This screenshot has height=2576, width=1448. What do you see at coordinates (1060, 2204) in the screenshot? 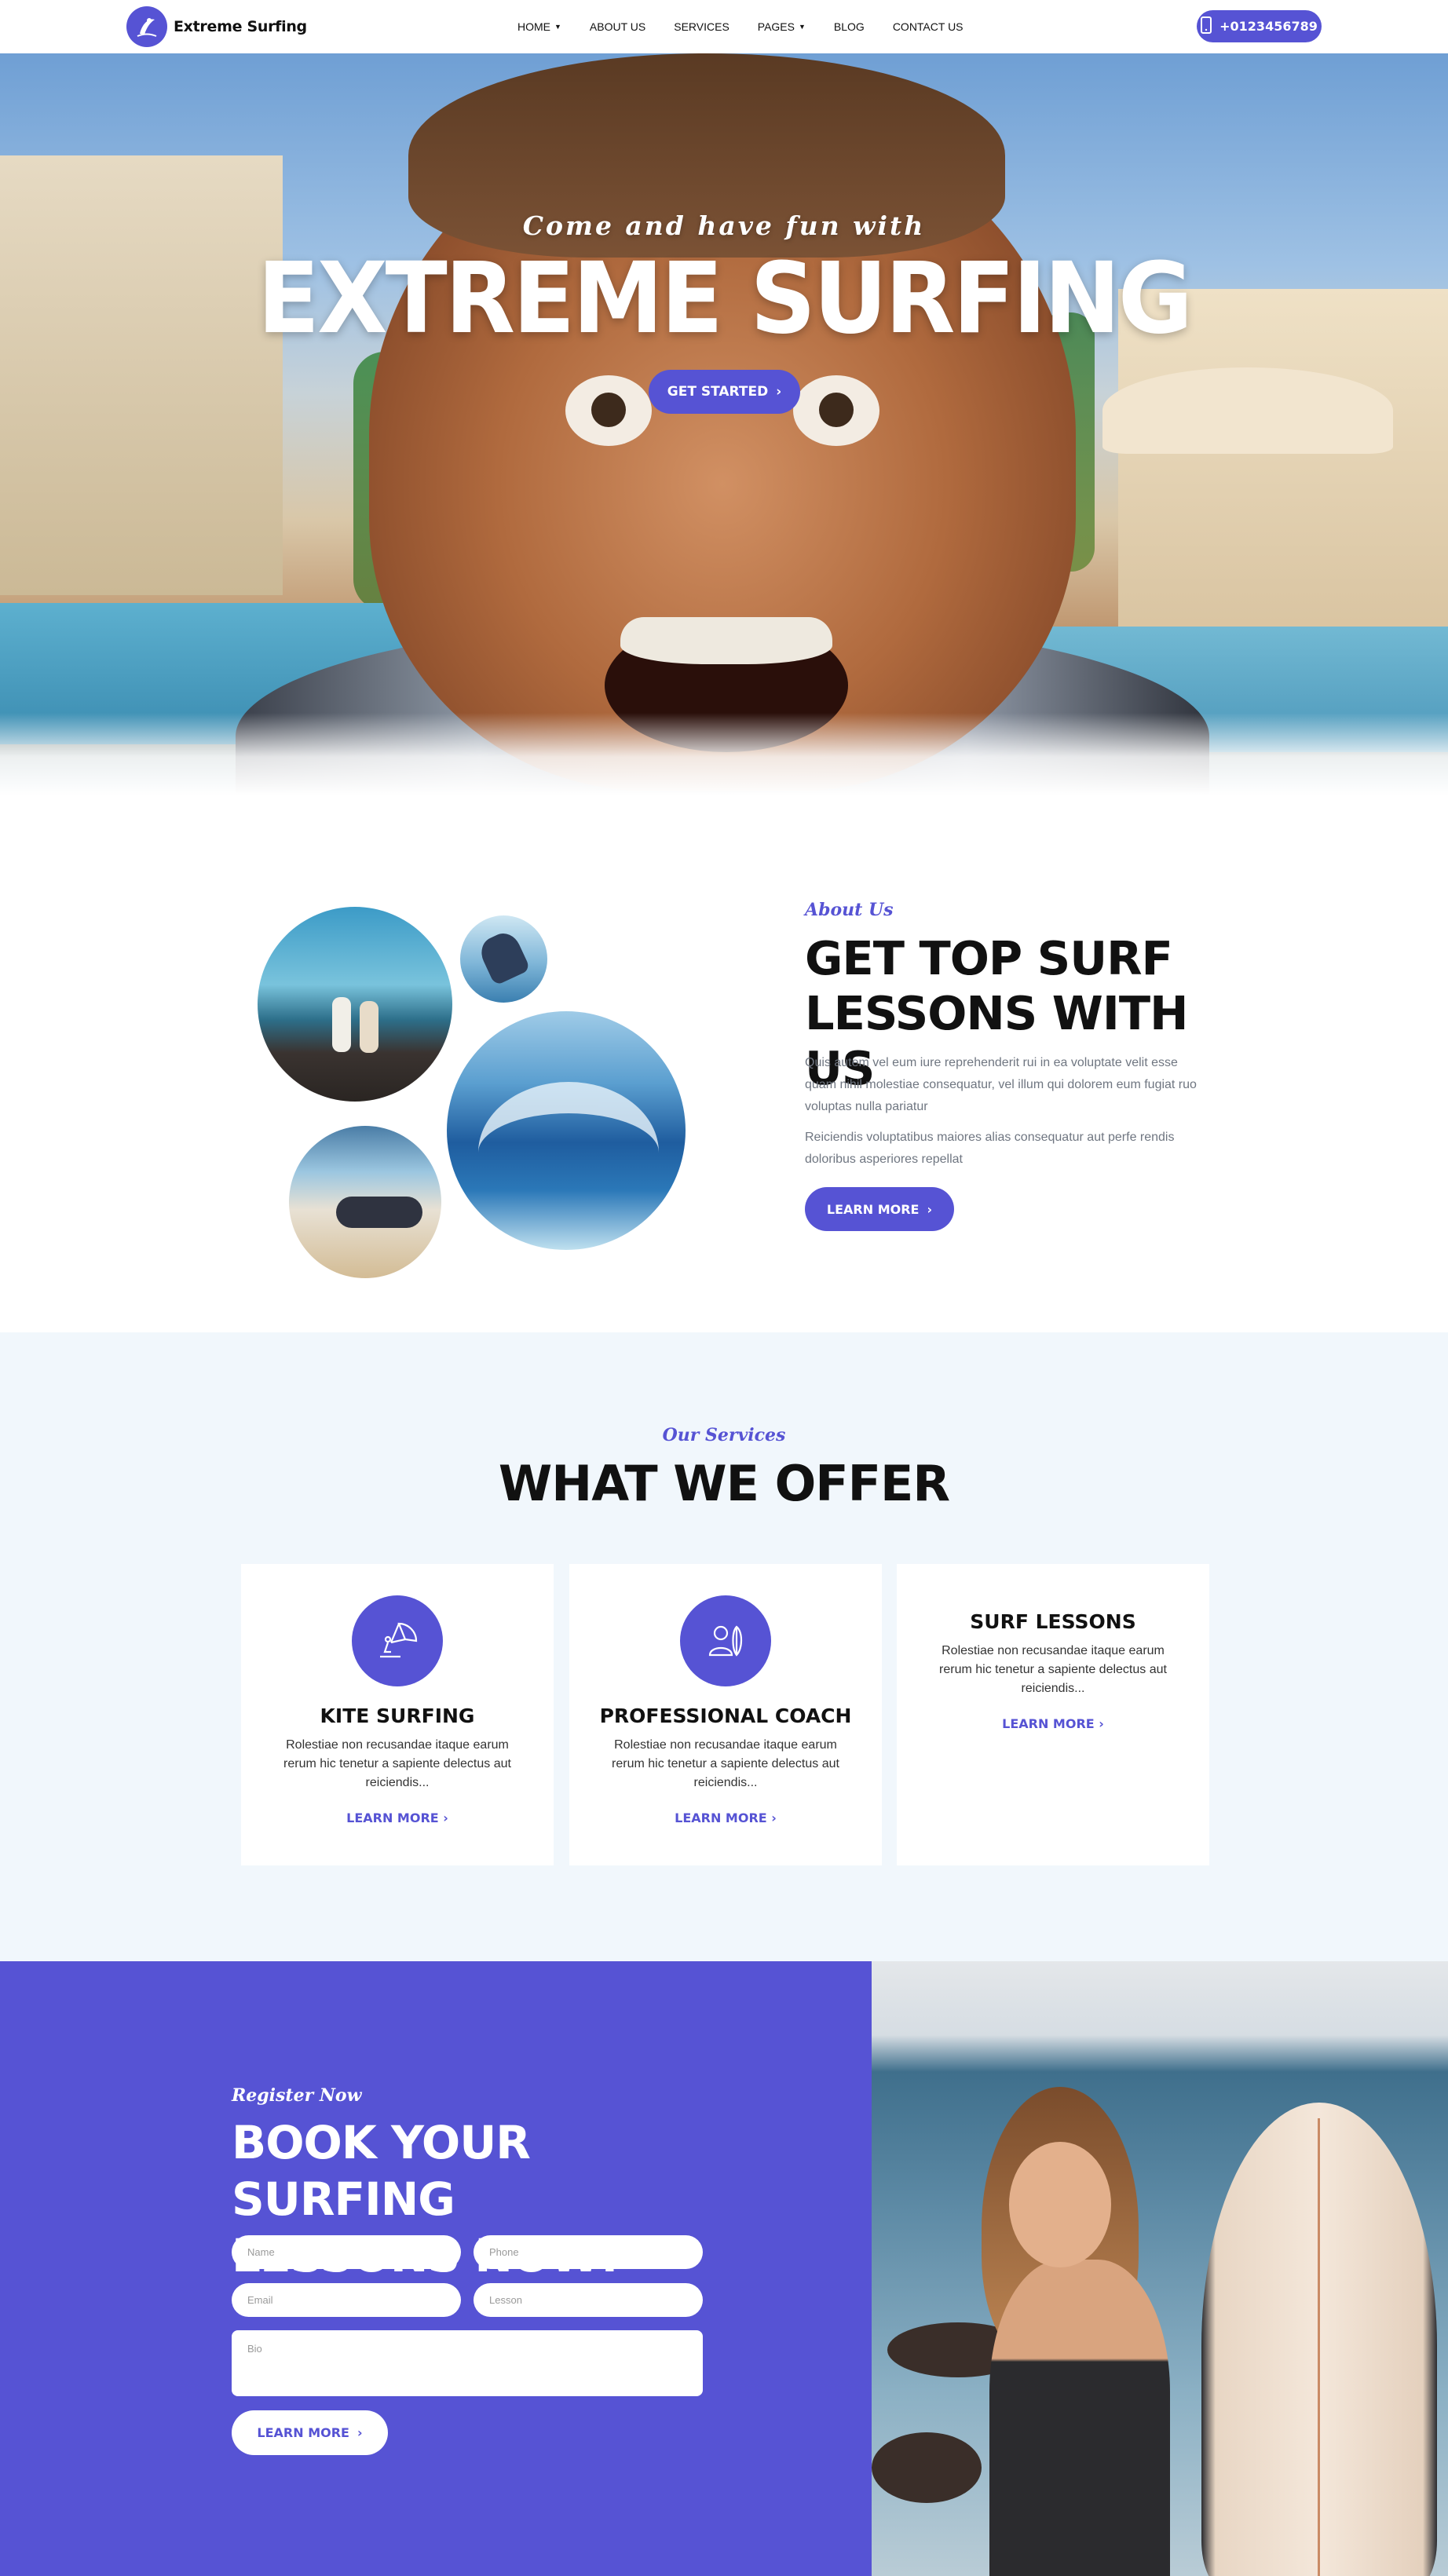
I see `woman-face` at bounding box center [1060, 2204].